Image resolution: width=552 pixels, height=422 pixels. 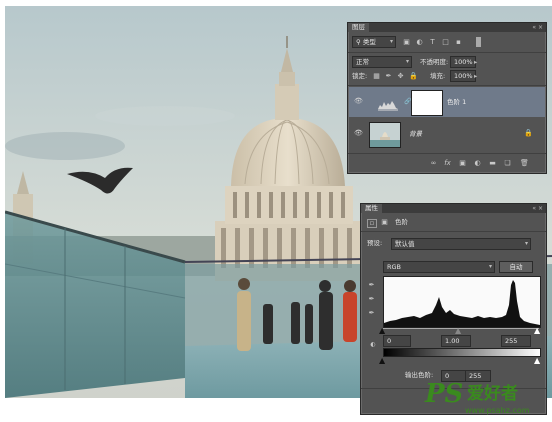 I want to click on opacity-dropdown-icon: ▸, so click(x=475, y=62).